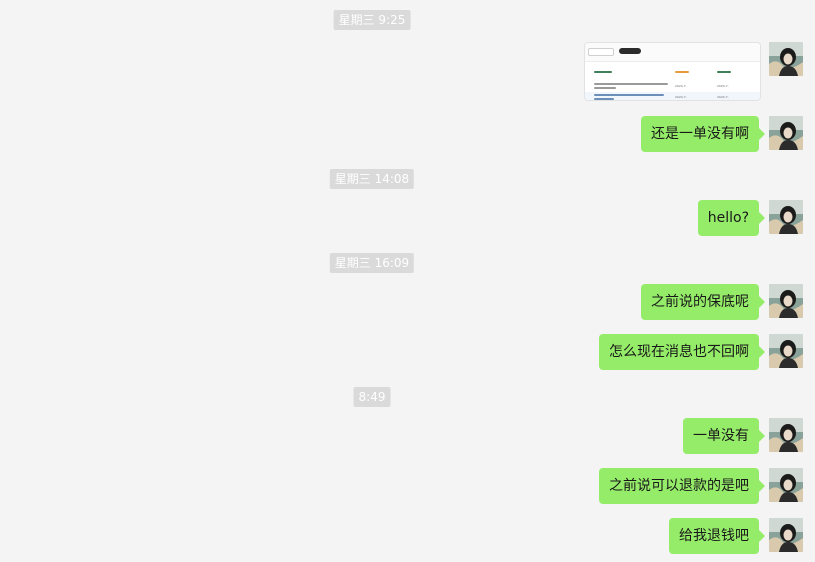  Describe the element at coordinates (672, 52) in the screenshot. I see `thumbnail-toolbar` at that location.